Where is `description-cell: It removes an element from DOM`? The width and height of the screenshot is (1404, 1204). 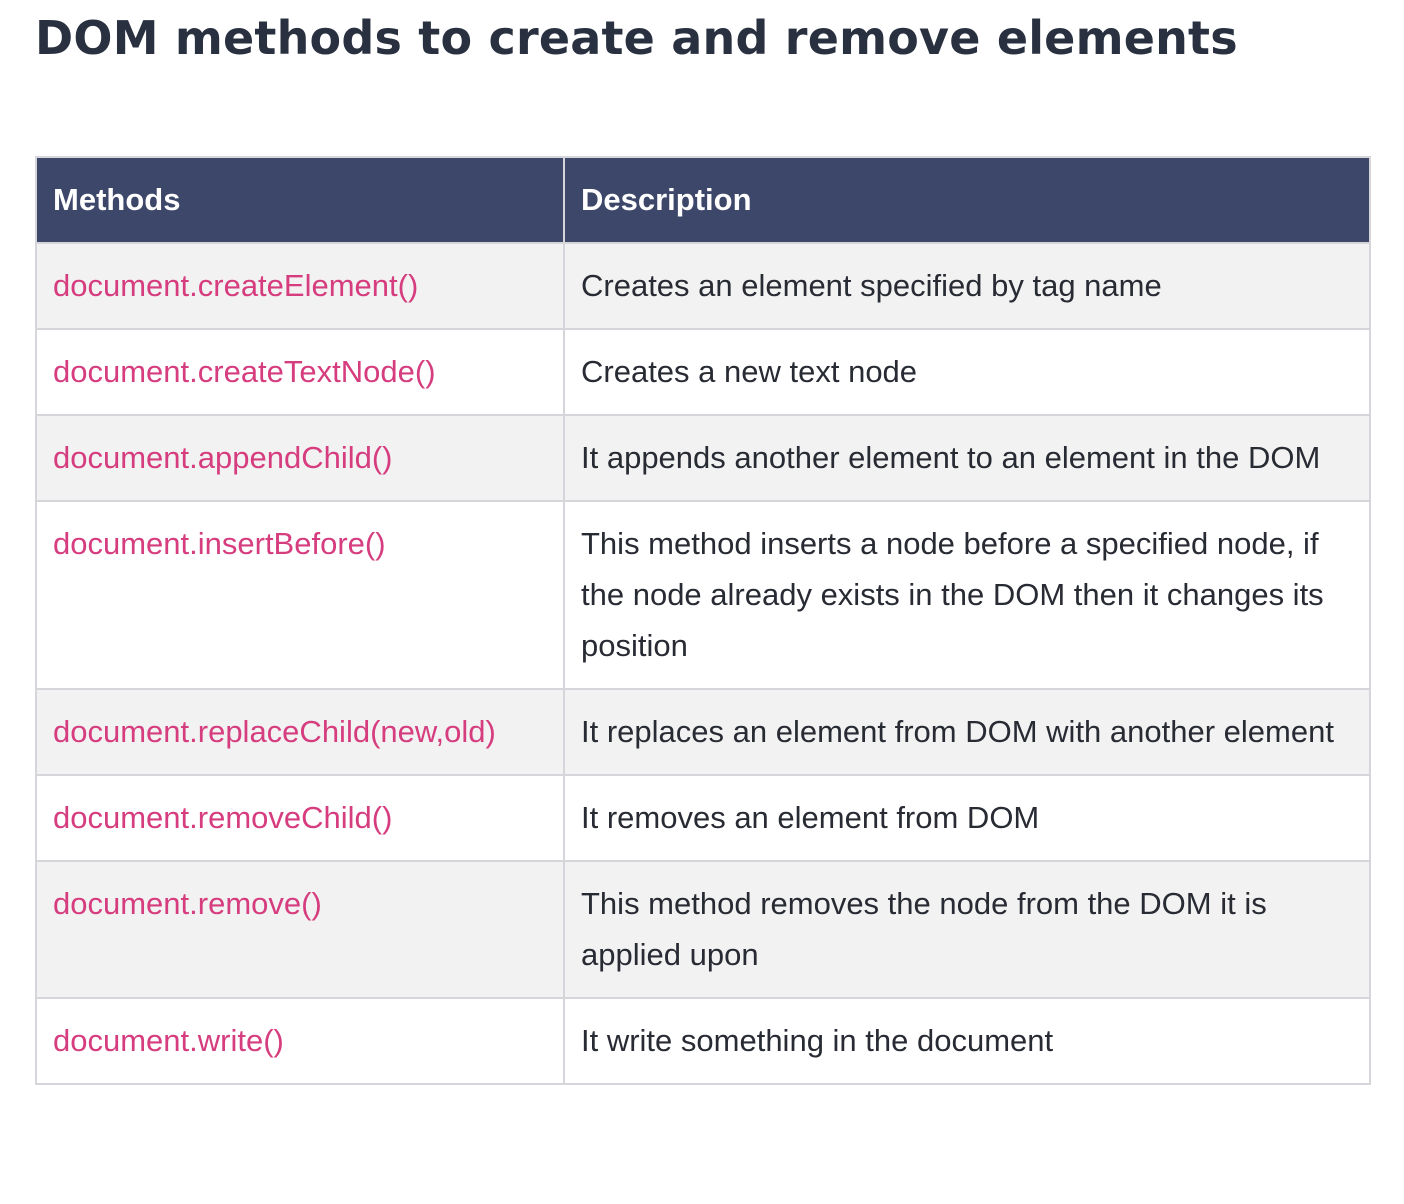
description-cell: It removes an element from DOM is located at coordinates (967, 818).